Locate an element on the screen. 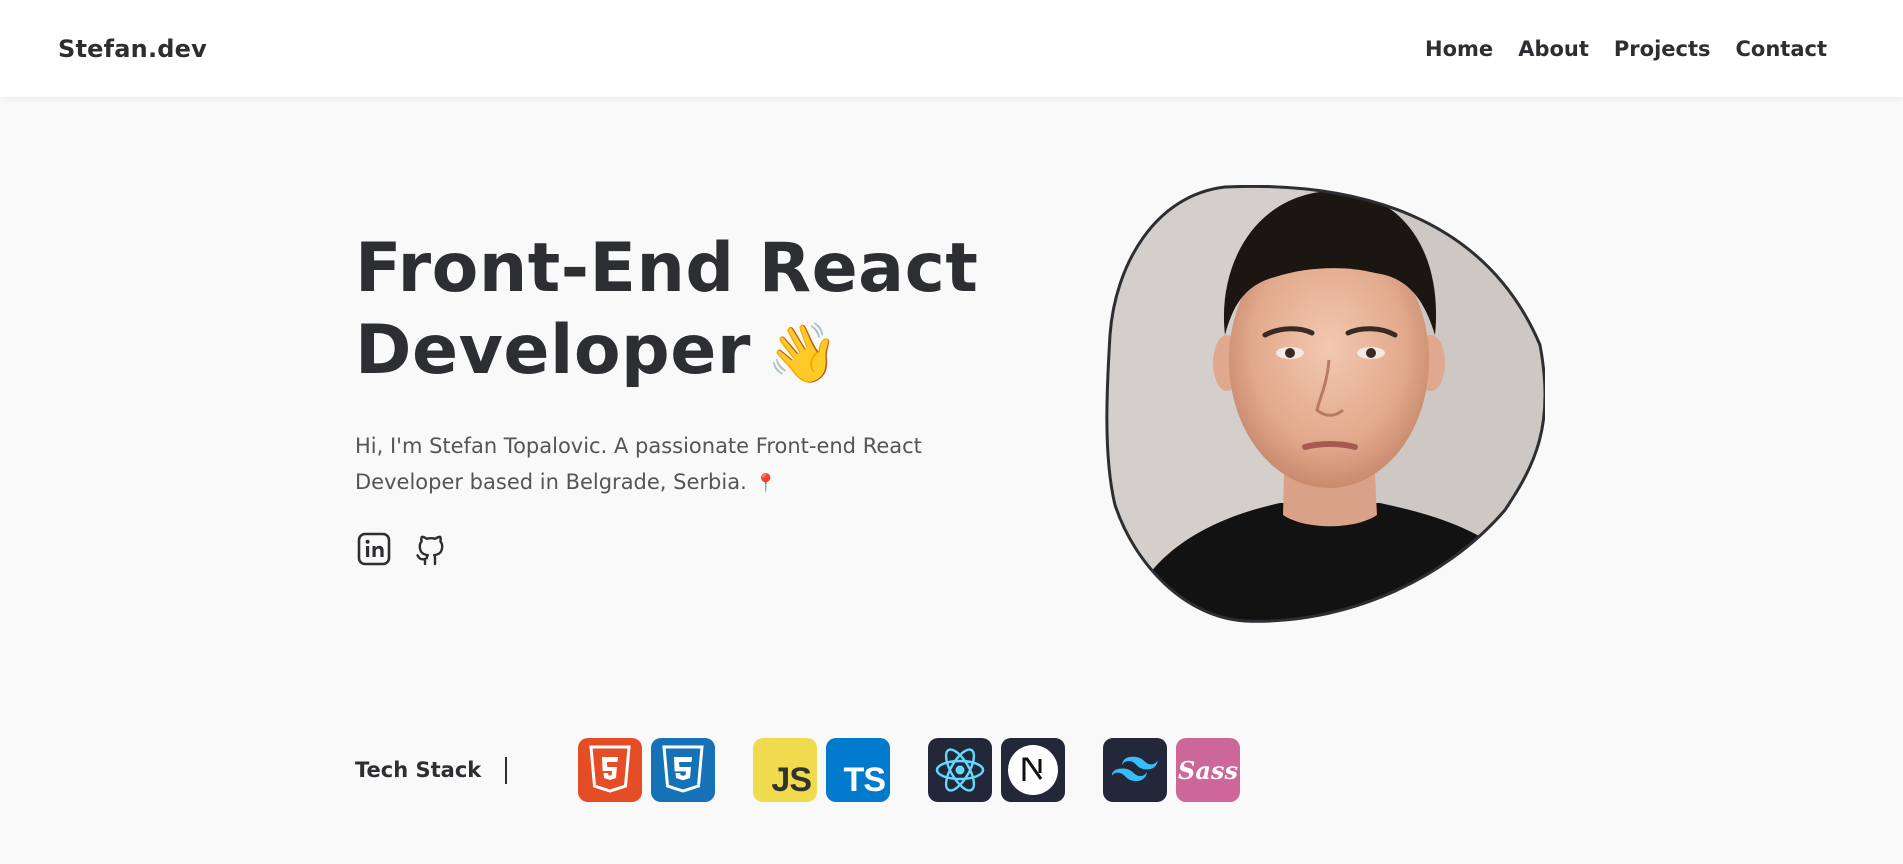 Image resolution: width=1903 pixels, height=864 pixels. react-icon is located at coordinates (960, 770).